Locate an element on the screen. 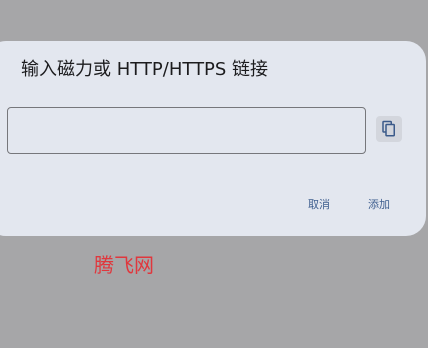  add-button: 添加 is located at coordinates (379, 205).